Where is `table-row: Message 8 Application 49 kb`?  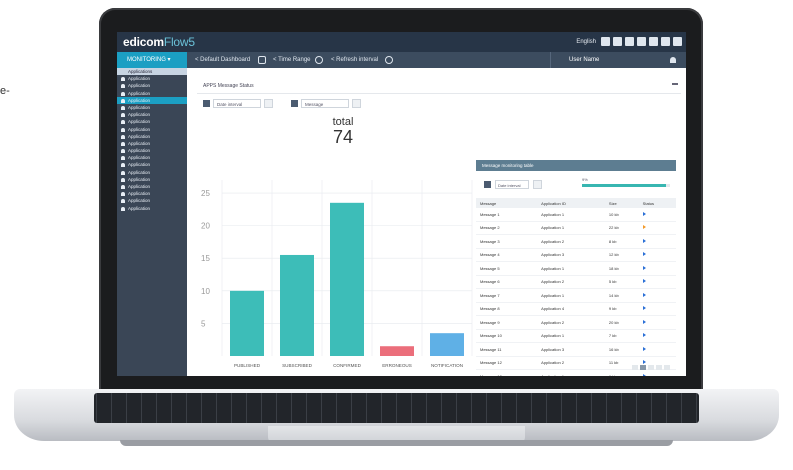
table-row: Message 8 Application 49 kb is located at coordinates (576, 309).